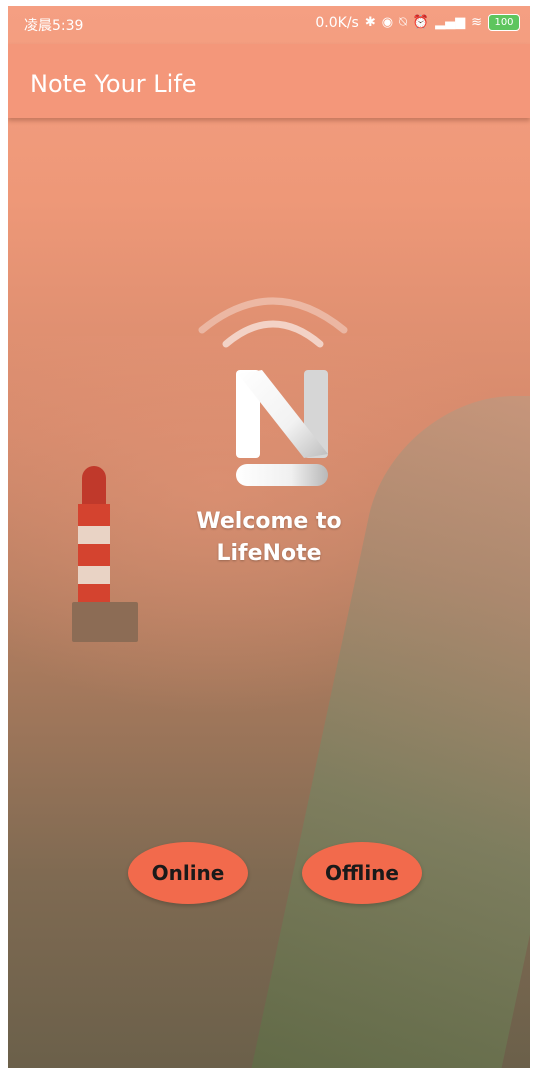  What do you see at coordinates (476, 22) in the screenshot?
I see `wifi-icon: ≋` at bounding box center [476, 22].